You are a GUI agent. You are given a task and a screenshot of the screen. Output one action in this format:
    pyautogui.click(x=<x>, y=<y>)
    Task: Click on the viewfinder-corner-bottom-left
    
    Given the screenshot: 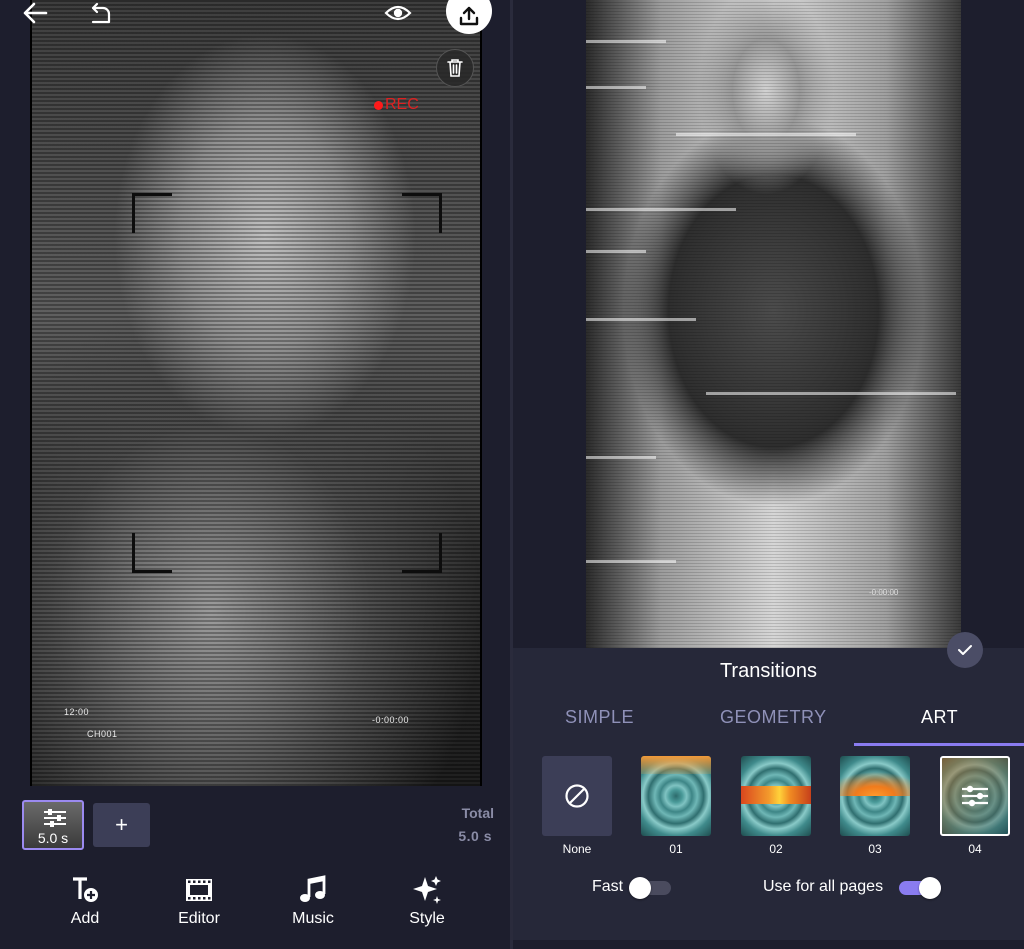 What is the action you would take?
    pyautogui.click(x=152, y=553)
    